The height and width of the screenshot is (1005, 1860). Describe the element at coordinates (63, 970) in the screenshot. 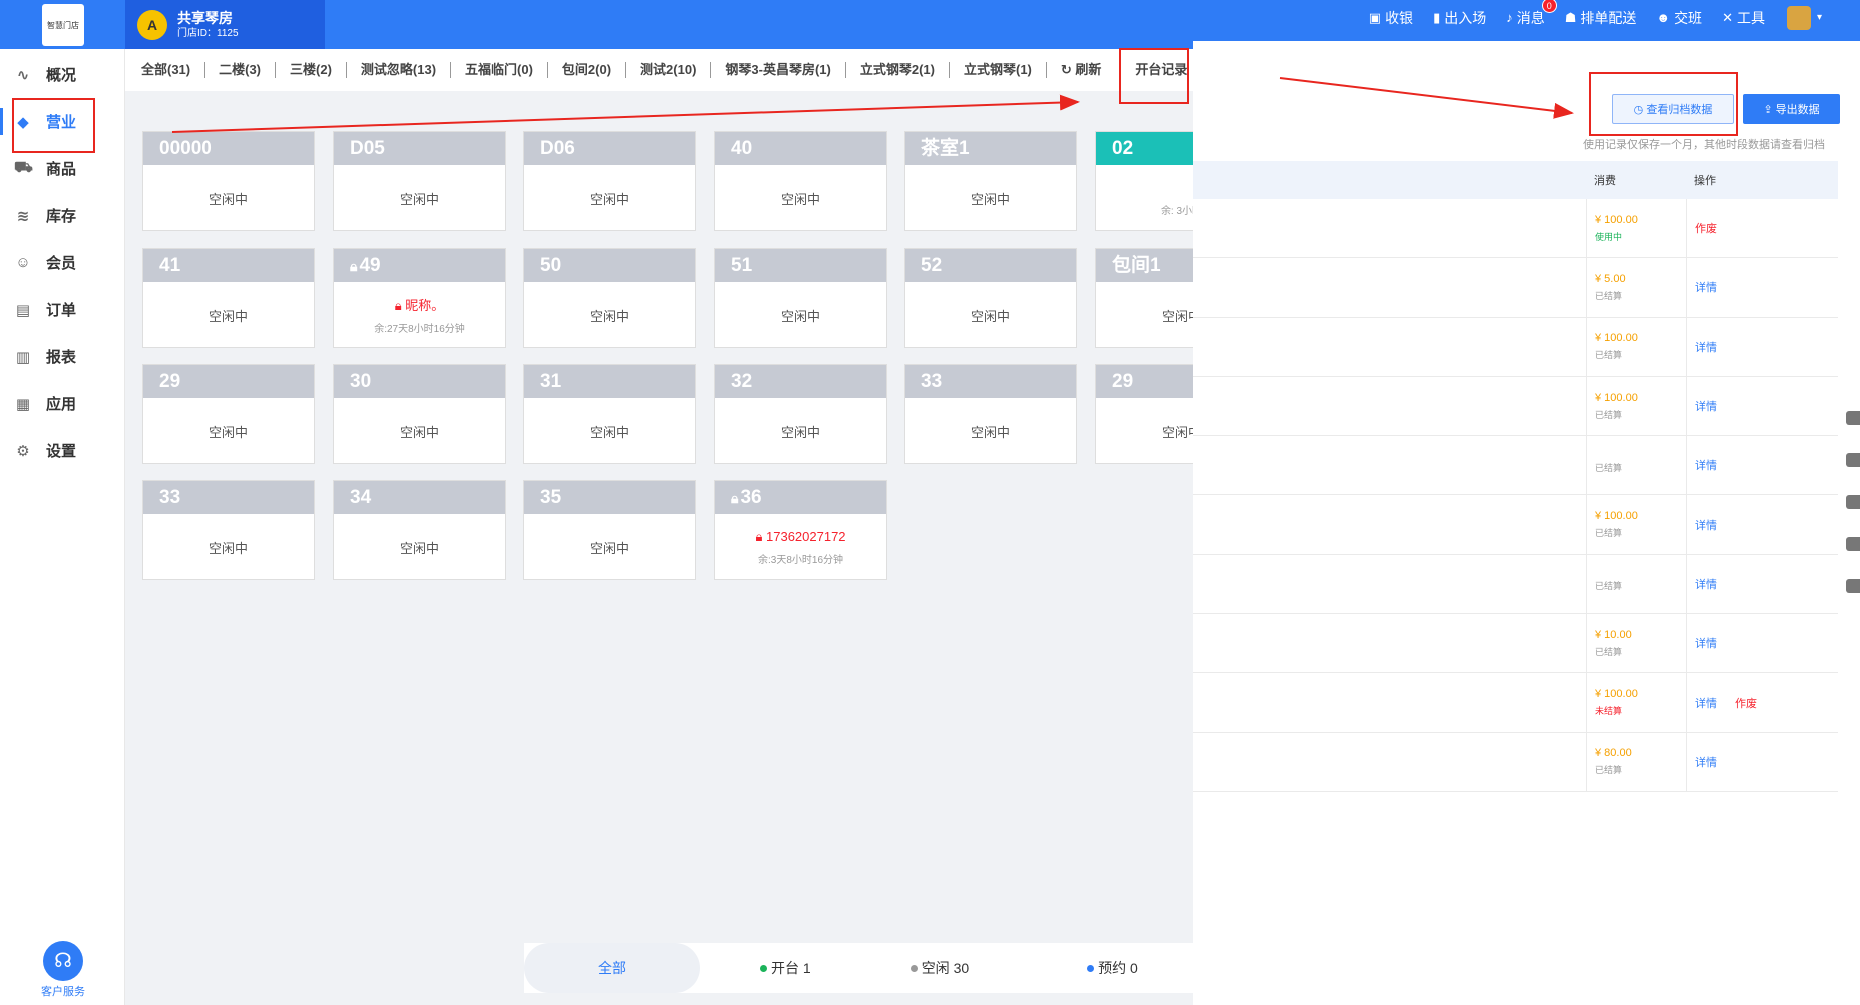

I see `customer-service-button: ☊ 客户服务` at that location.